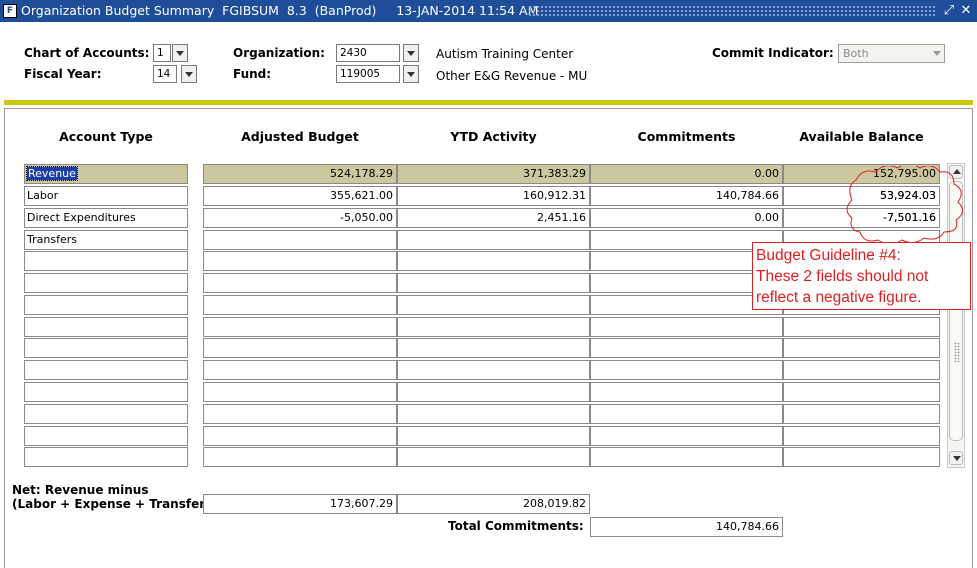 The width and height of the screenshot is (977, 568). Describe the element at coordinates (891, 53) in the screenshot. I see `commit-indicator-select: Both` at that location.